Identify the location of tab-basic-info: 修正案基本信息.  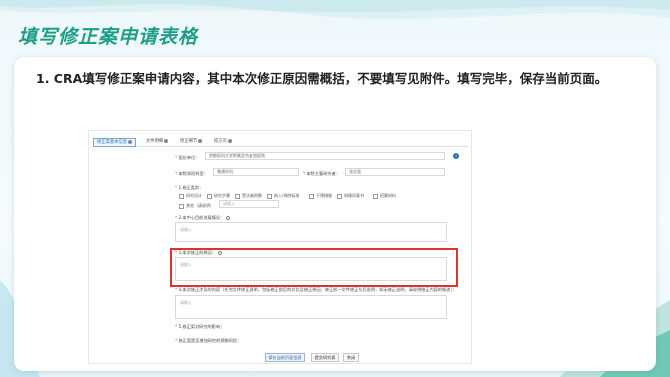
(115, 142).